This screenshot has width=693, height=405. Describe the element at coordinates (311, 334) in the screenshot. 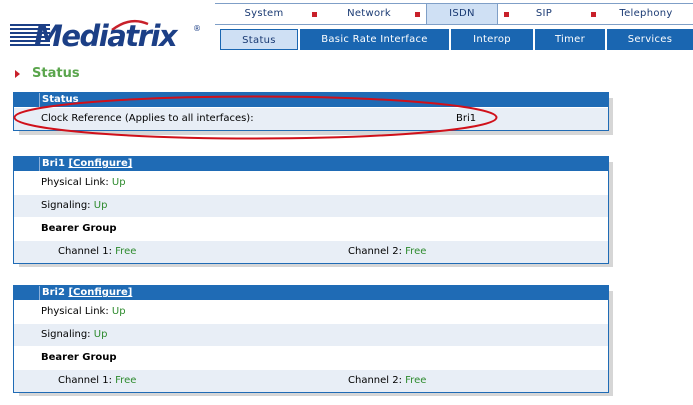

I see `bri2-signaling-row: Signaling: Up` at that location.